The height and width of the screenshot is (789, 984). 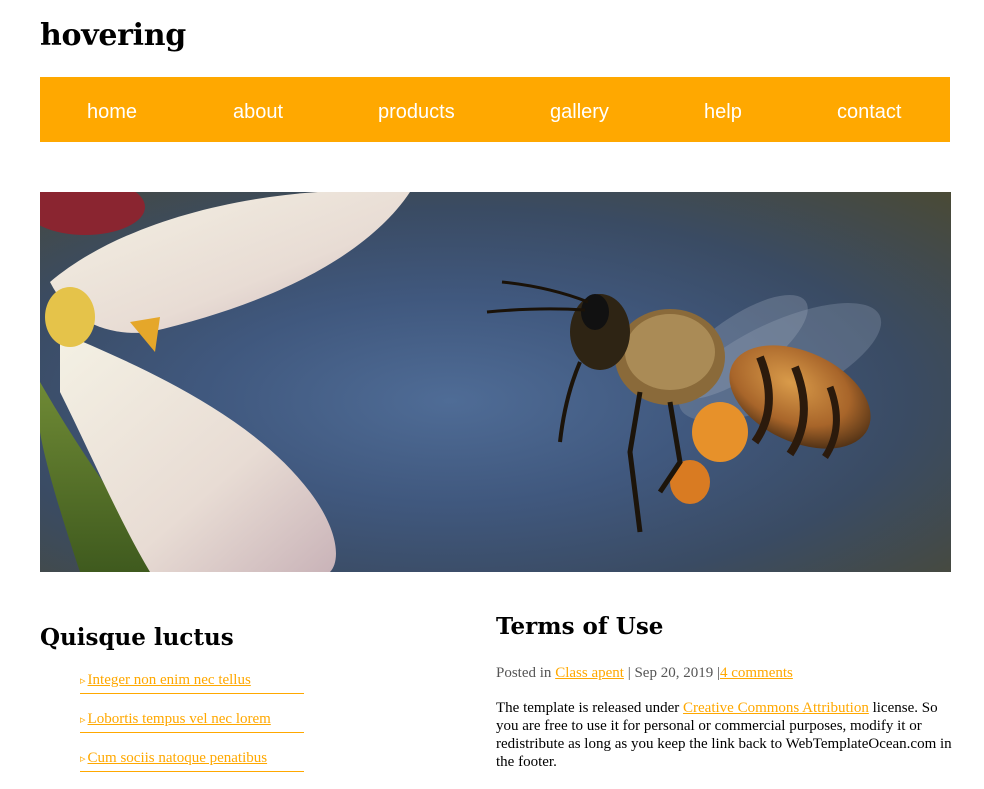 I want to click on nav-contact: contact, so click(x=869, y=112).